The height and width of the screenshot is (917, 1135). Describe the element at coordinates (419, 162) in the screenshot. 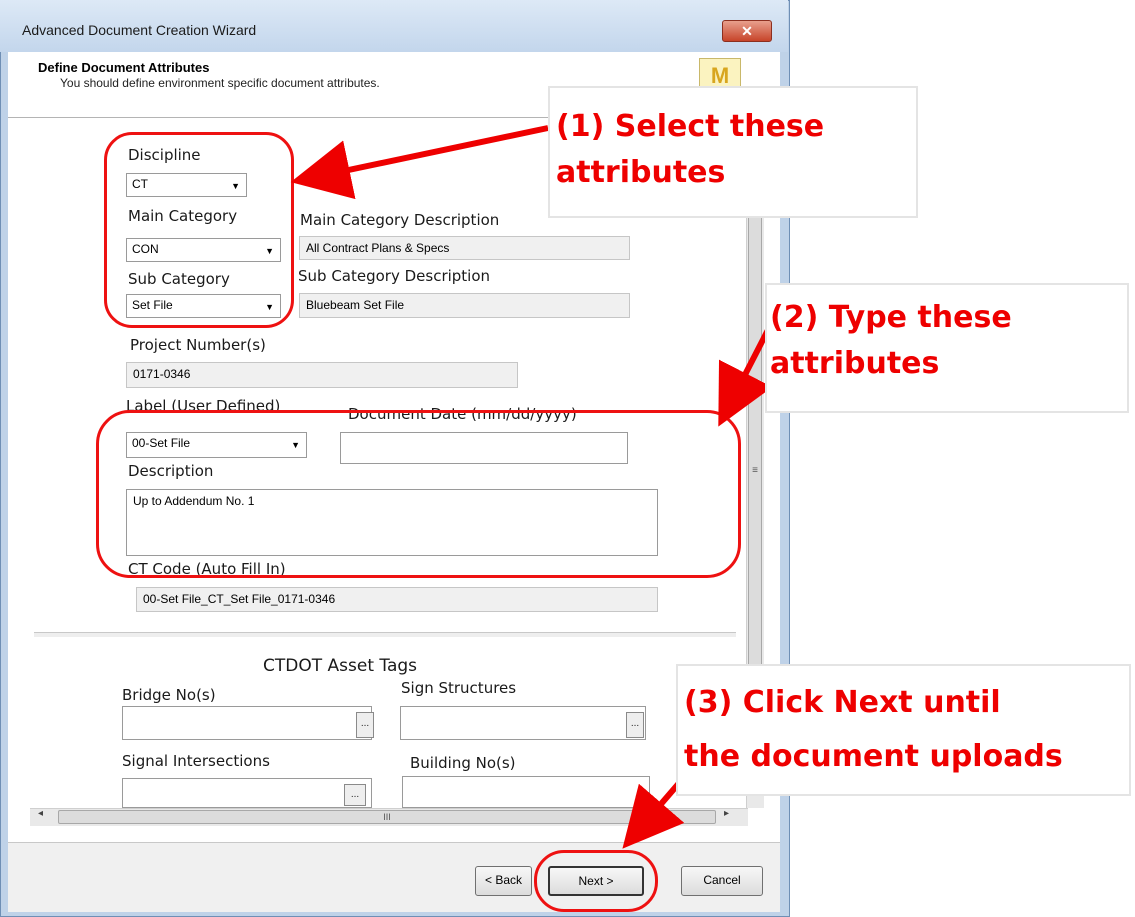

I see `arrow-to-select-fields` at that location.